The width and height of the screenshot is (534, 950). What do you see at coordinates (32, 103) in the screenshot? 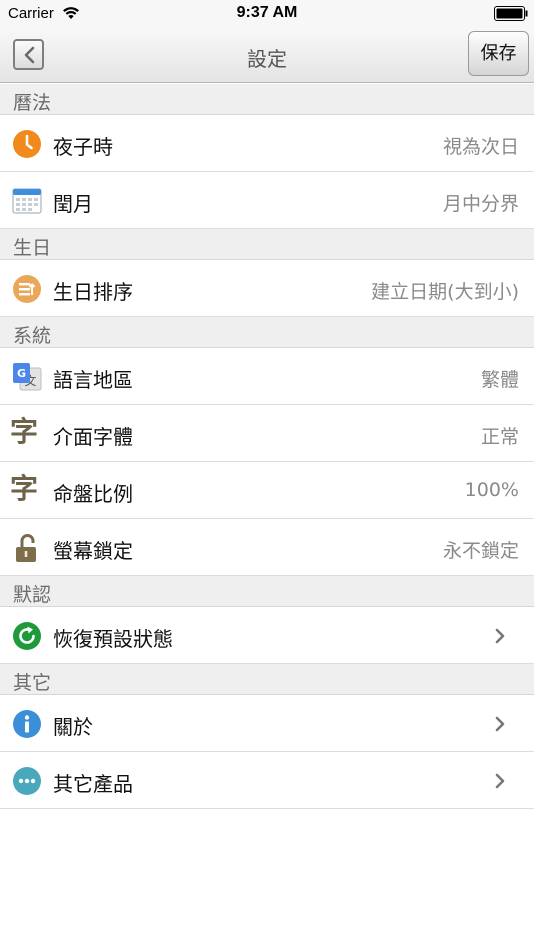
I see `section-title: 曆法` at bounding box center [32, 103].